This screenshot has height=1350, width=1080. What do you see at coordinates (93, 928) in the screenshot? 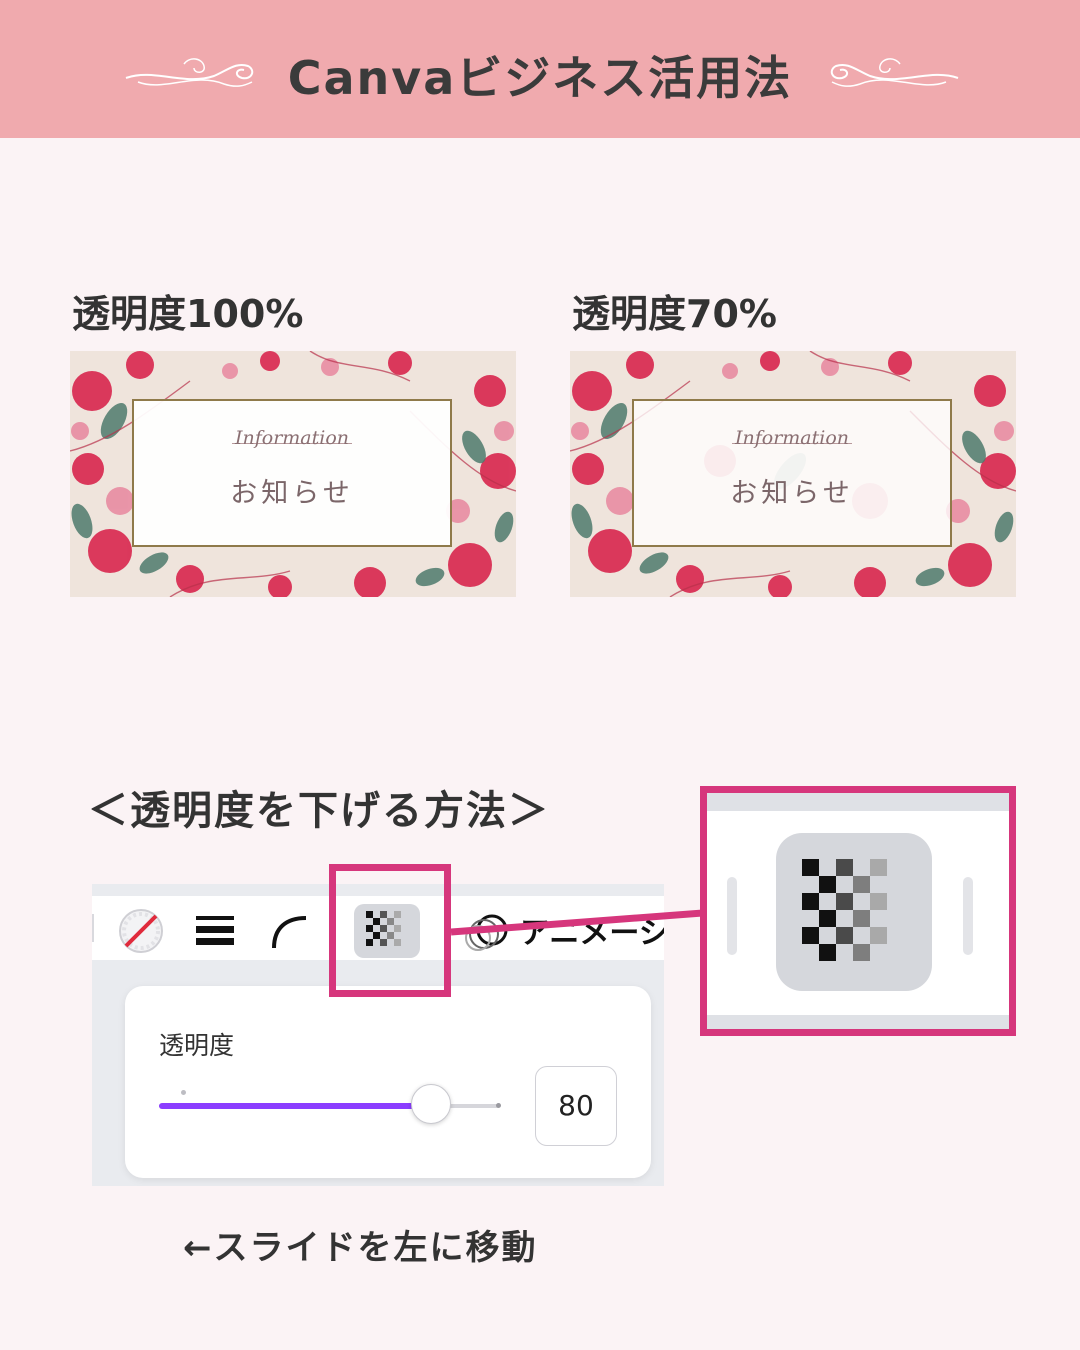
I see `toolbar-divider` at bounding box center [93, 928].